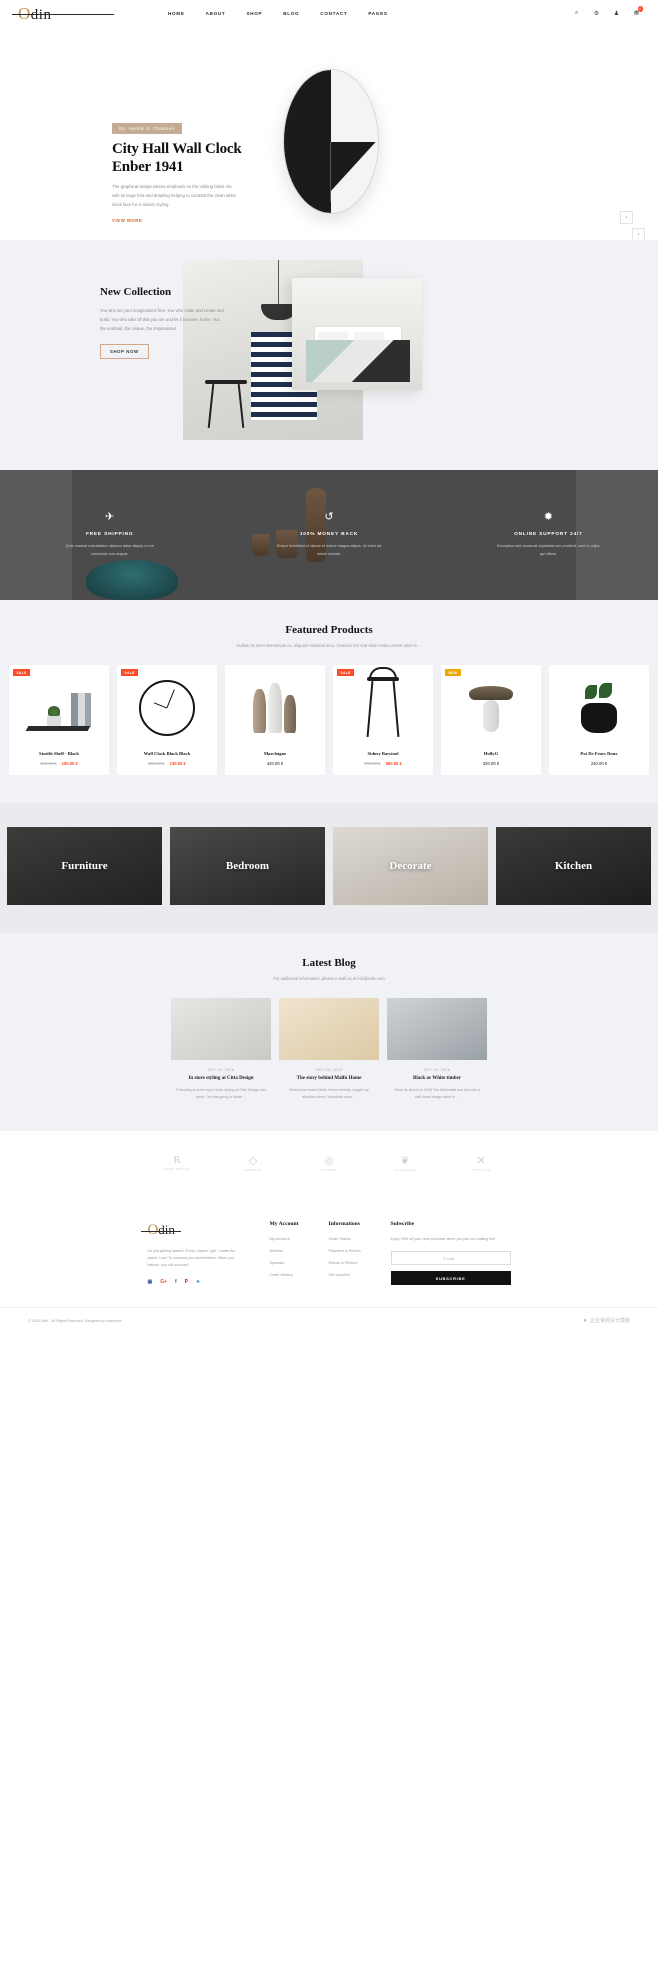 The image size is (658, 1973). Describe the element at coordinates (491, 720) in the screenshot. I see `product-card: NEW HollyG 320.00 €` at that location.